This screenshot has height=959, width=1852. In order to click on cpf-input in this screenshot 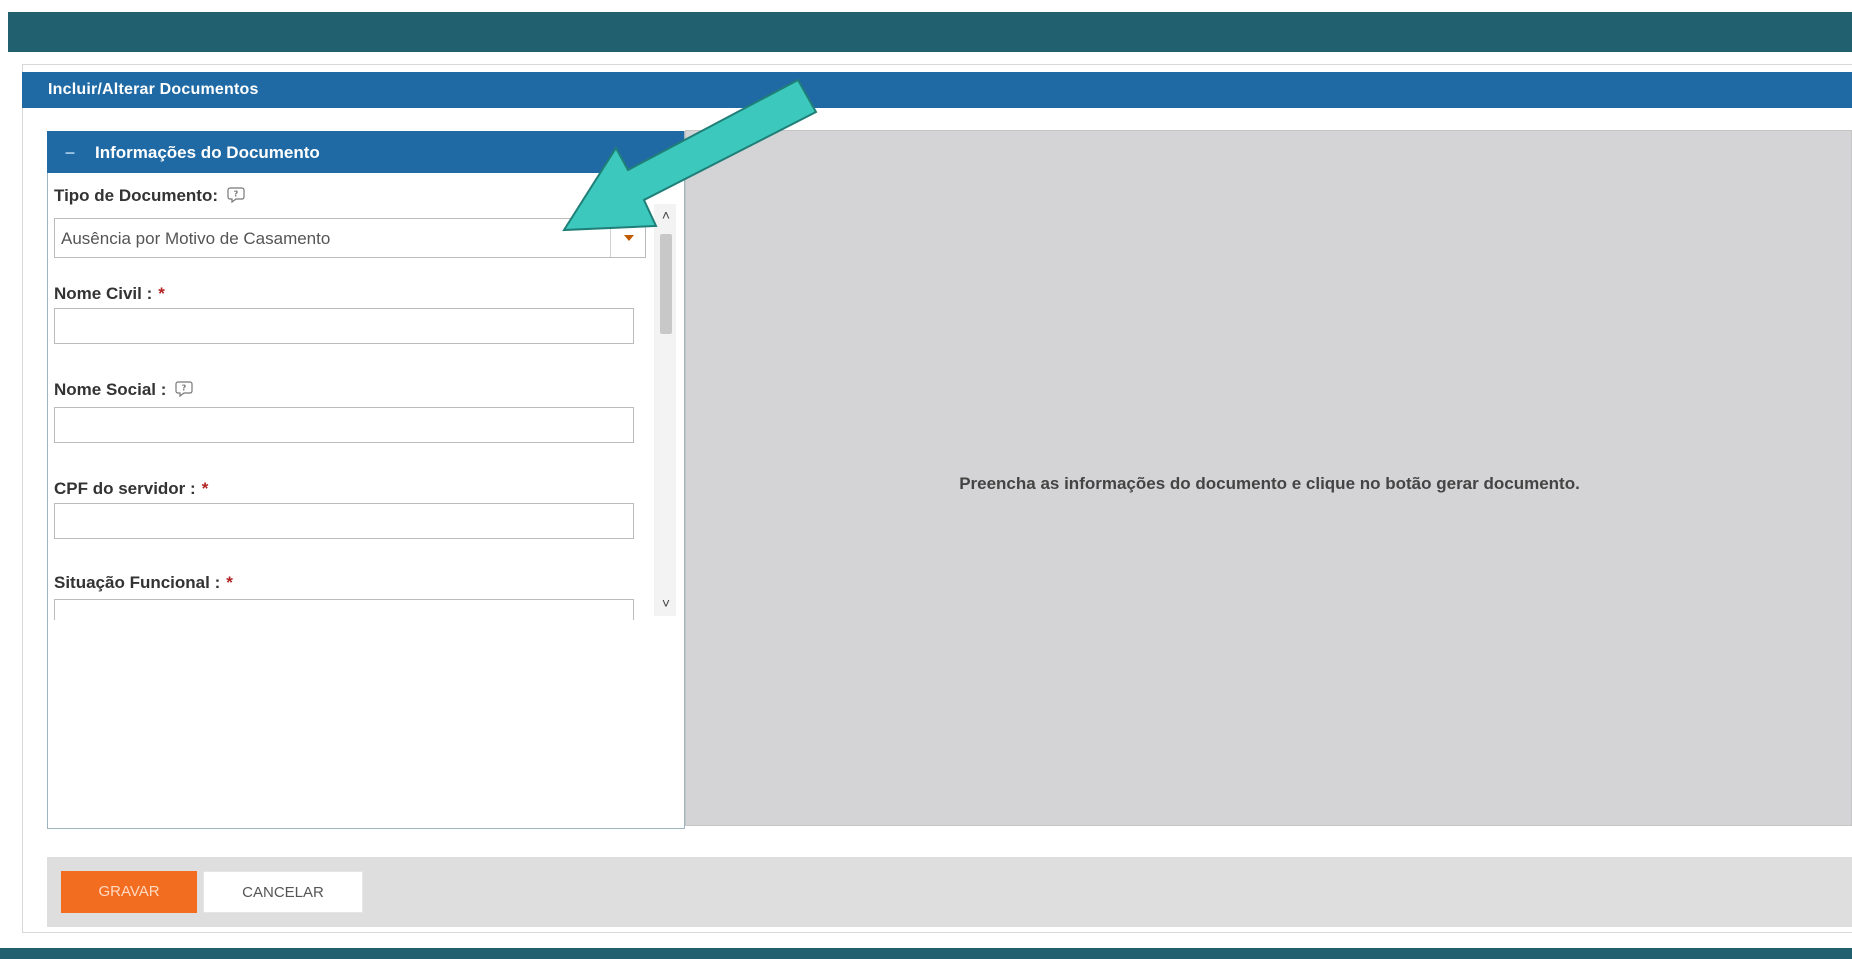, I will do `click(344, 521)`.